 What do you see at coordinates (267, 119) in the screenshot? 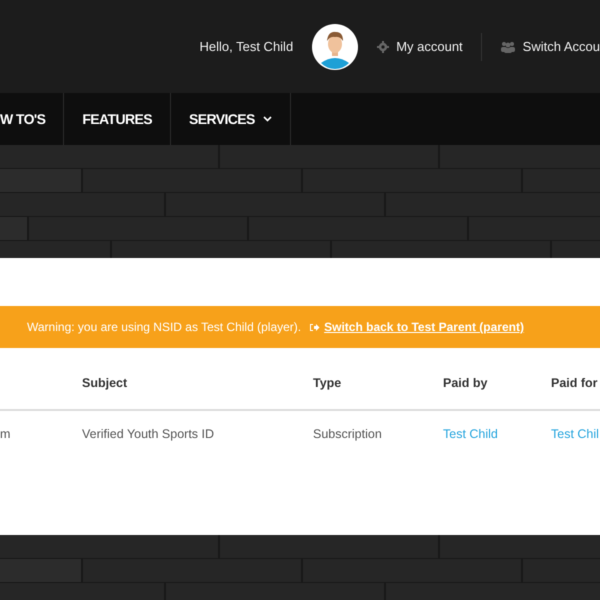
I see `chevron-icon` at bounding box center [267, 119].